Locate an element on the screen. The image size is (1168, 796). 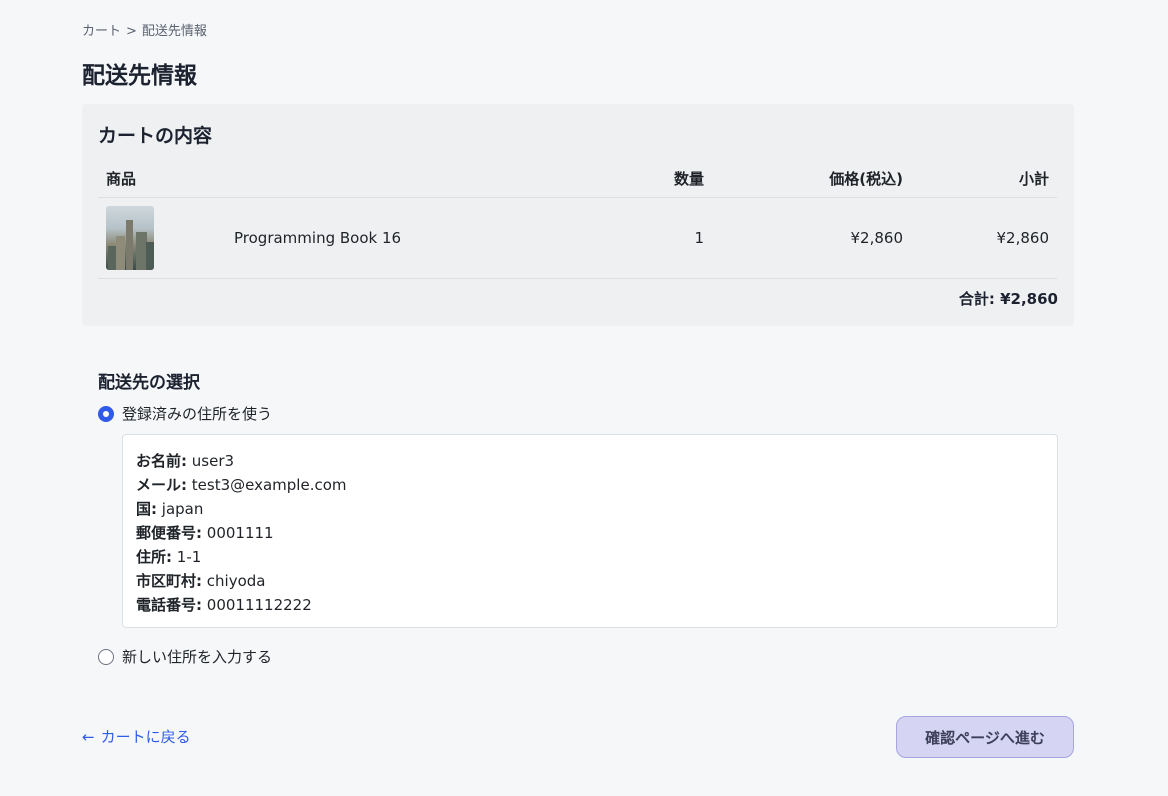
arrow-left-icon: ← is located at coordinates (88, 736).